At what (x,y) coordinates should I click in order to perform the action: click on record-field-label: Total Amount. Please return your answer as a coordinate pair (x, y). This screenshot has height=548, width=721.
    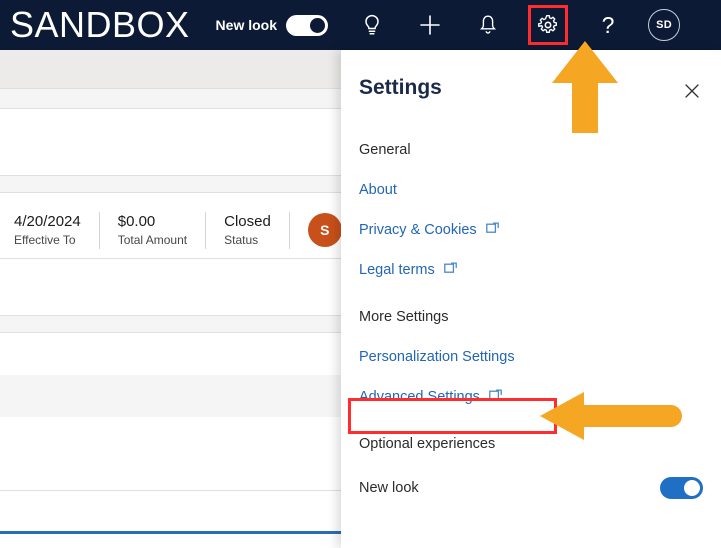
    Looking at the image, I should click on (152, 239).